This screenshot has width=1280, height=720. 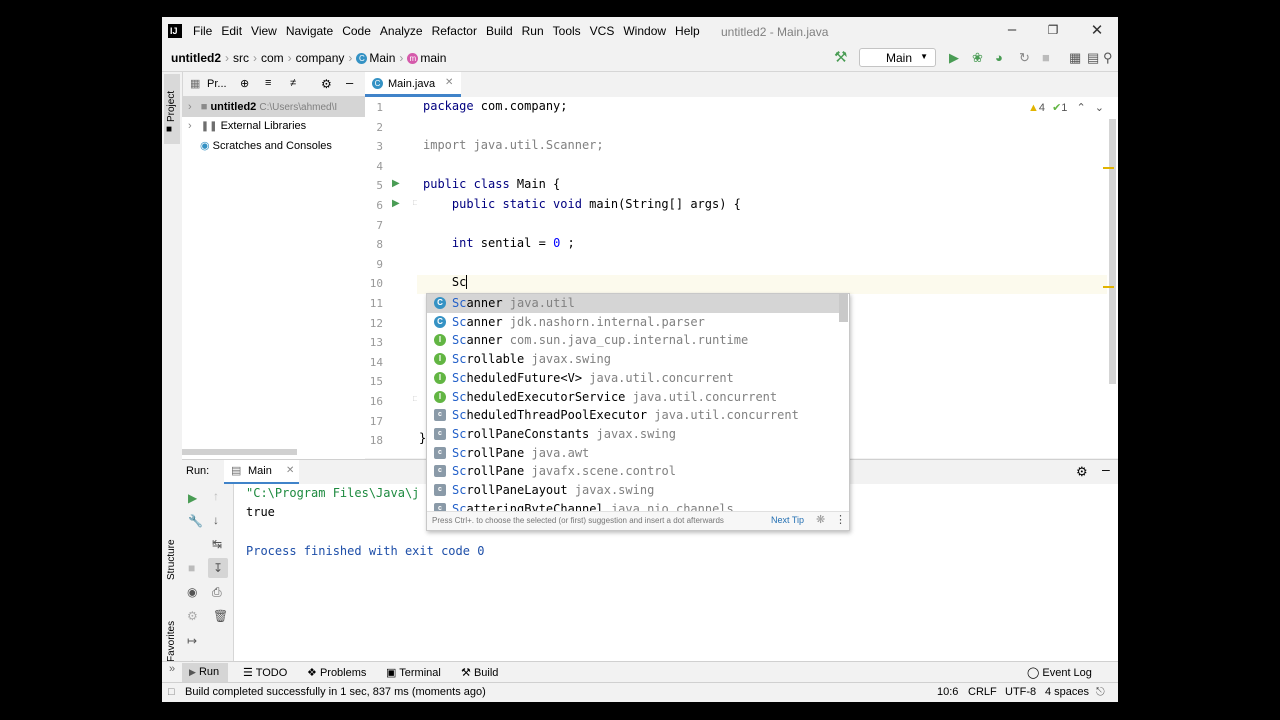 I want to click on run-icon: ▶, so click(x=954, y=58).